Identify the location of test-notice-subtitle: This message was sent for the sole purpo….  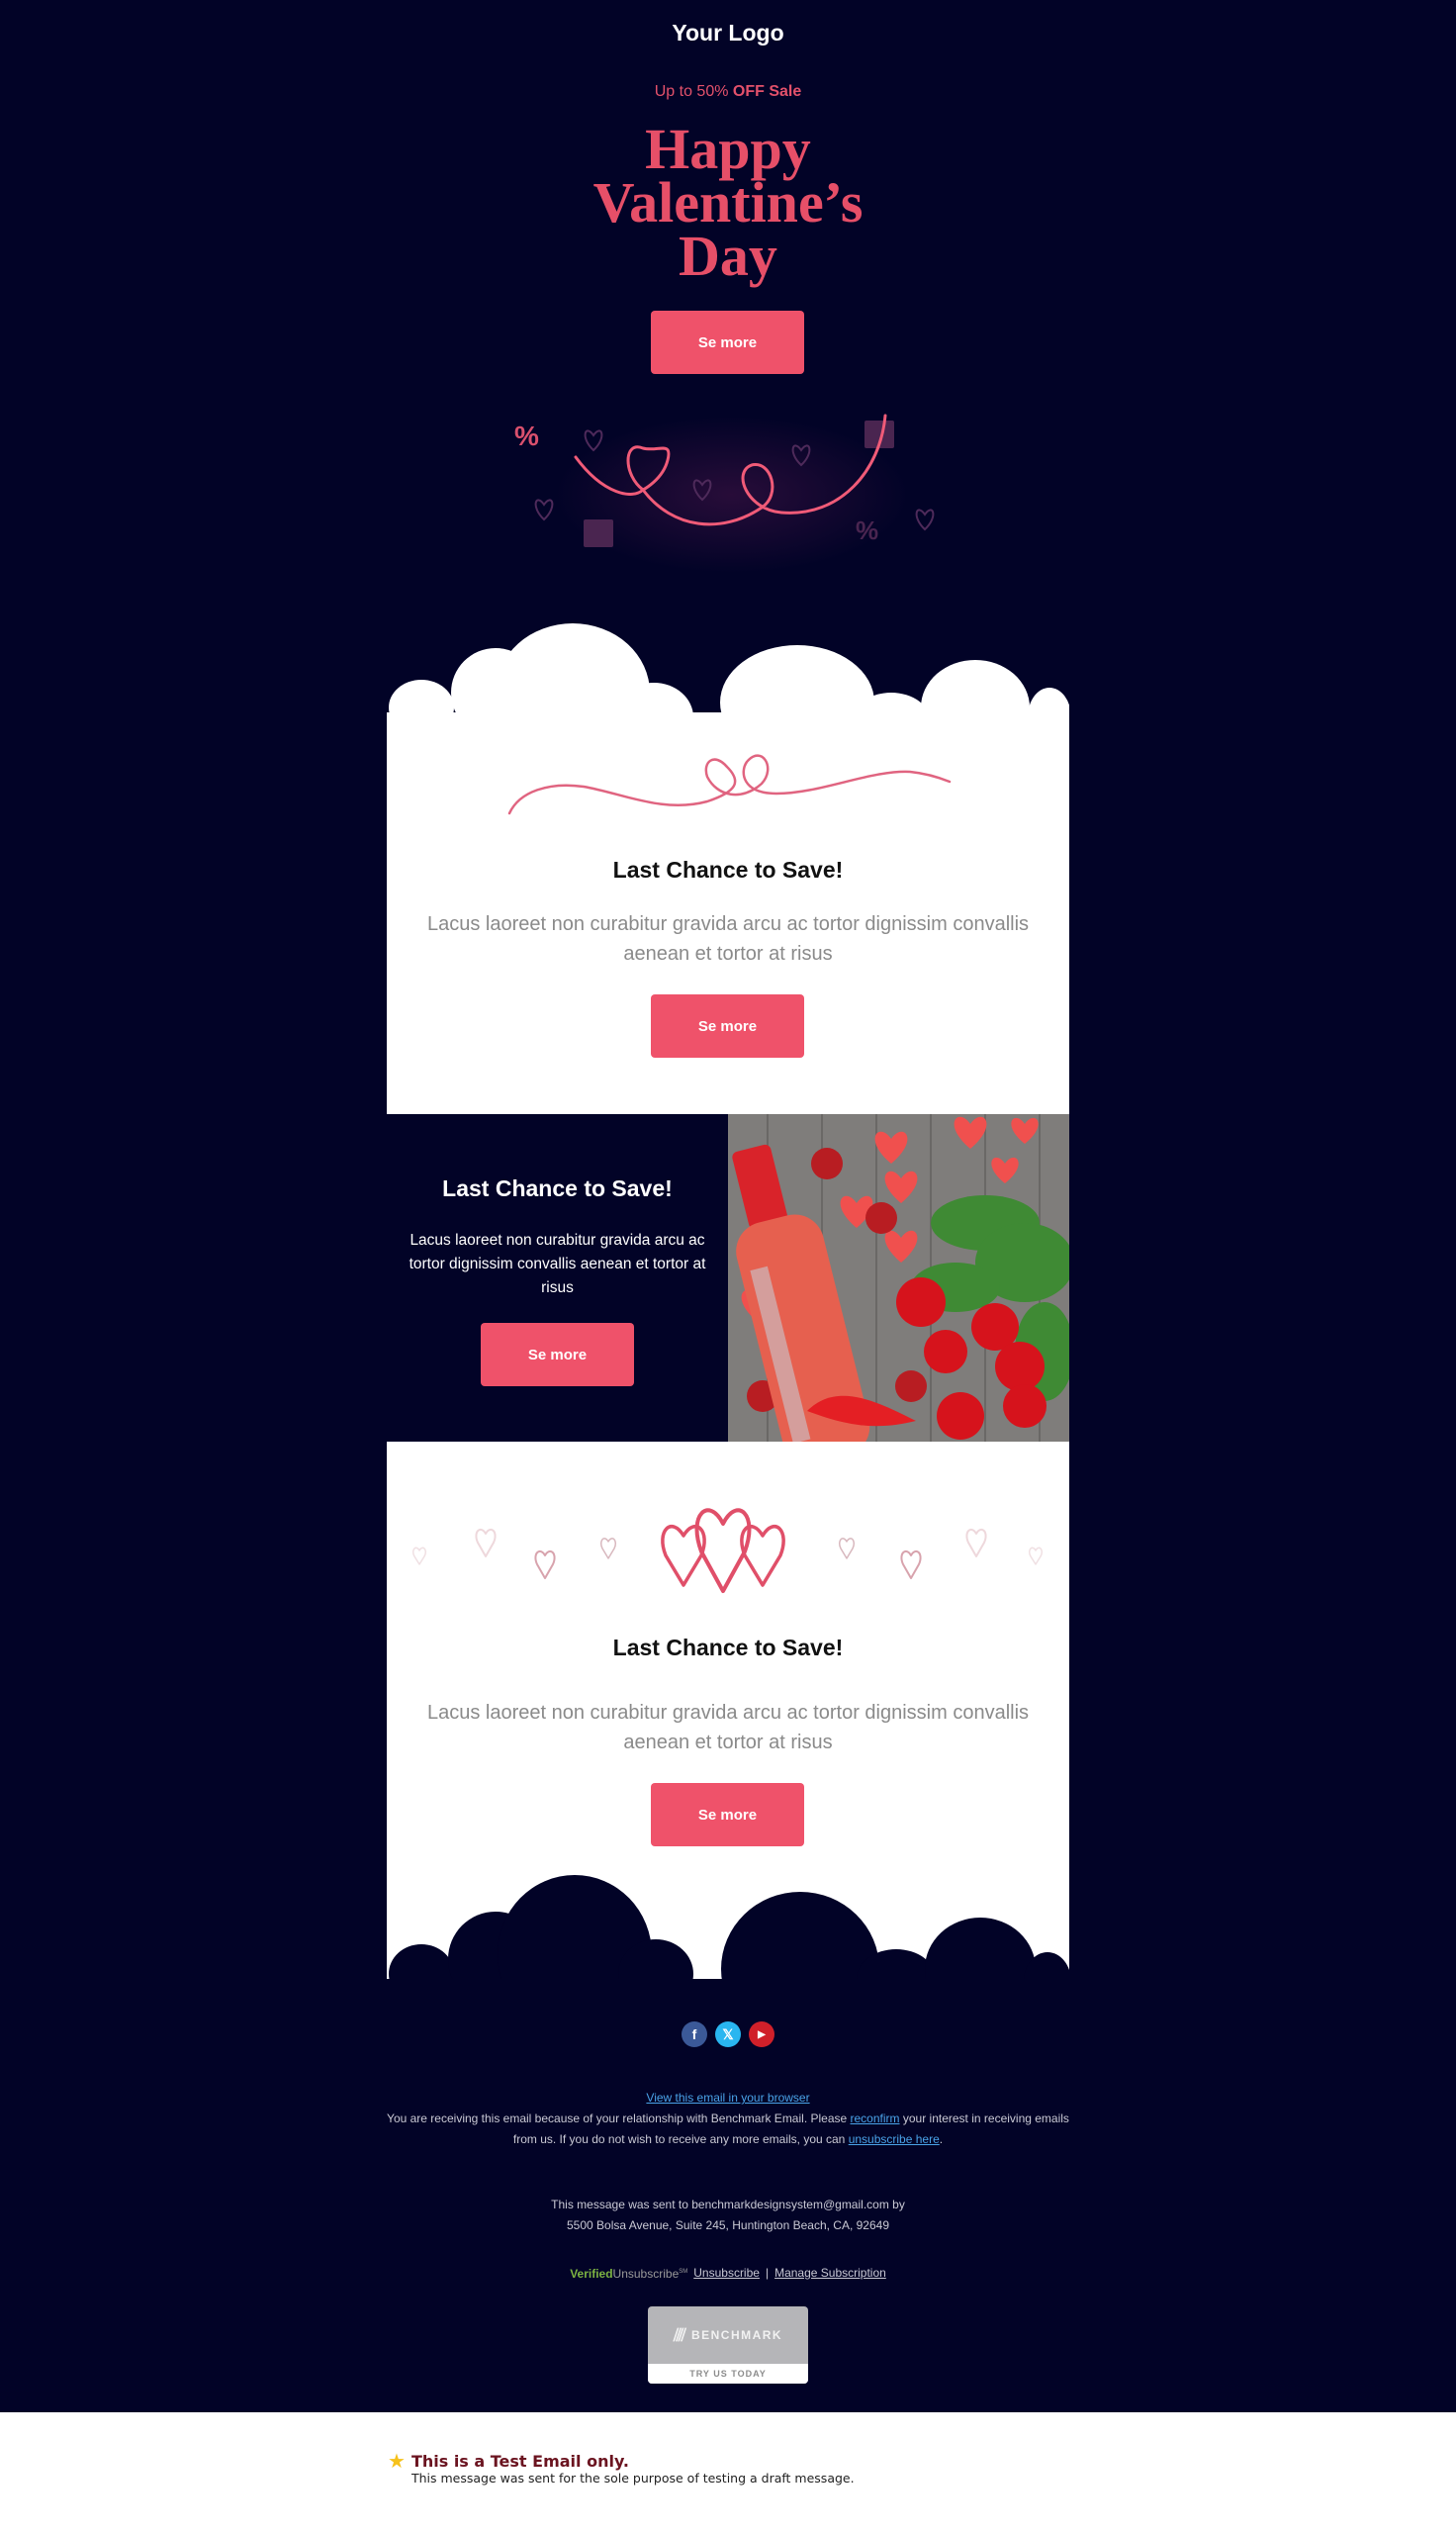
(632, 2478).